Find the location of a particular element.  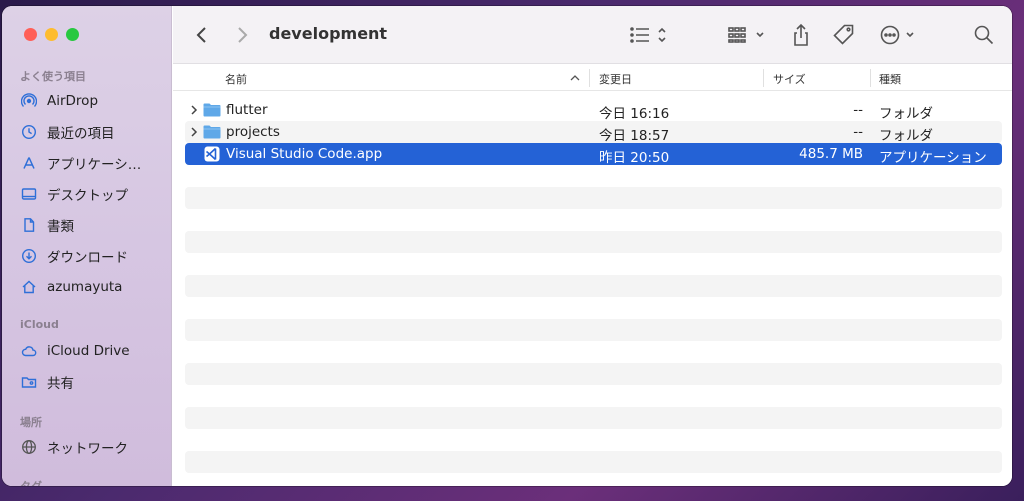

back-button is located at coordinates (202, 35).